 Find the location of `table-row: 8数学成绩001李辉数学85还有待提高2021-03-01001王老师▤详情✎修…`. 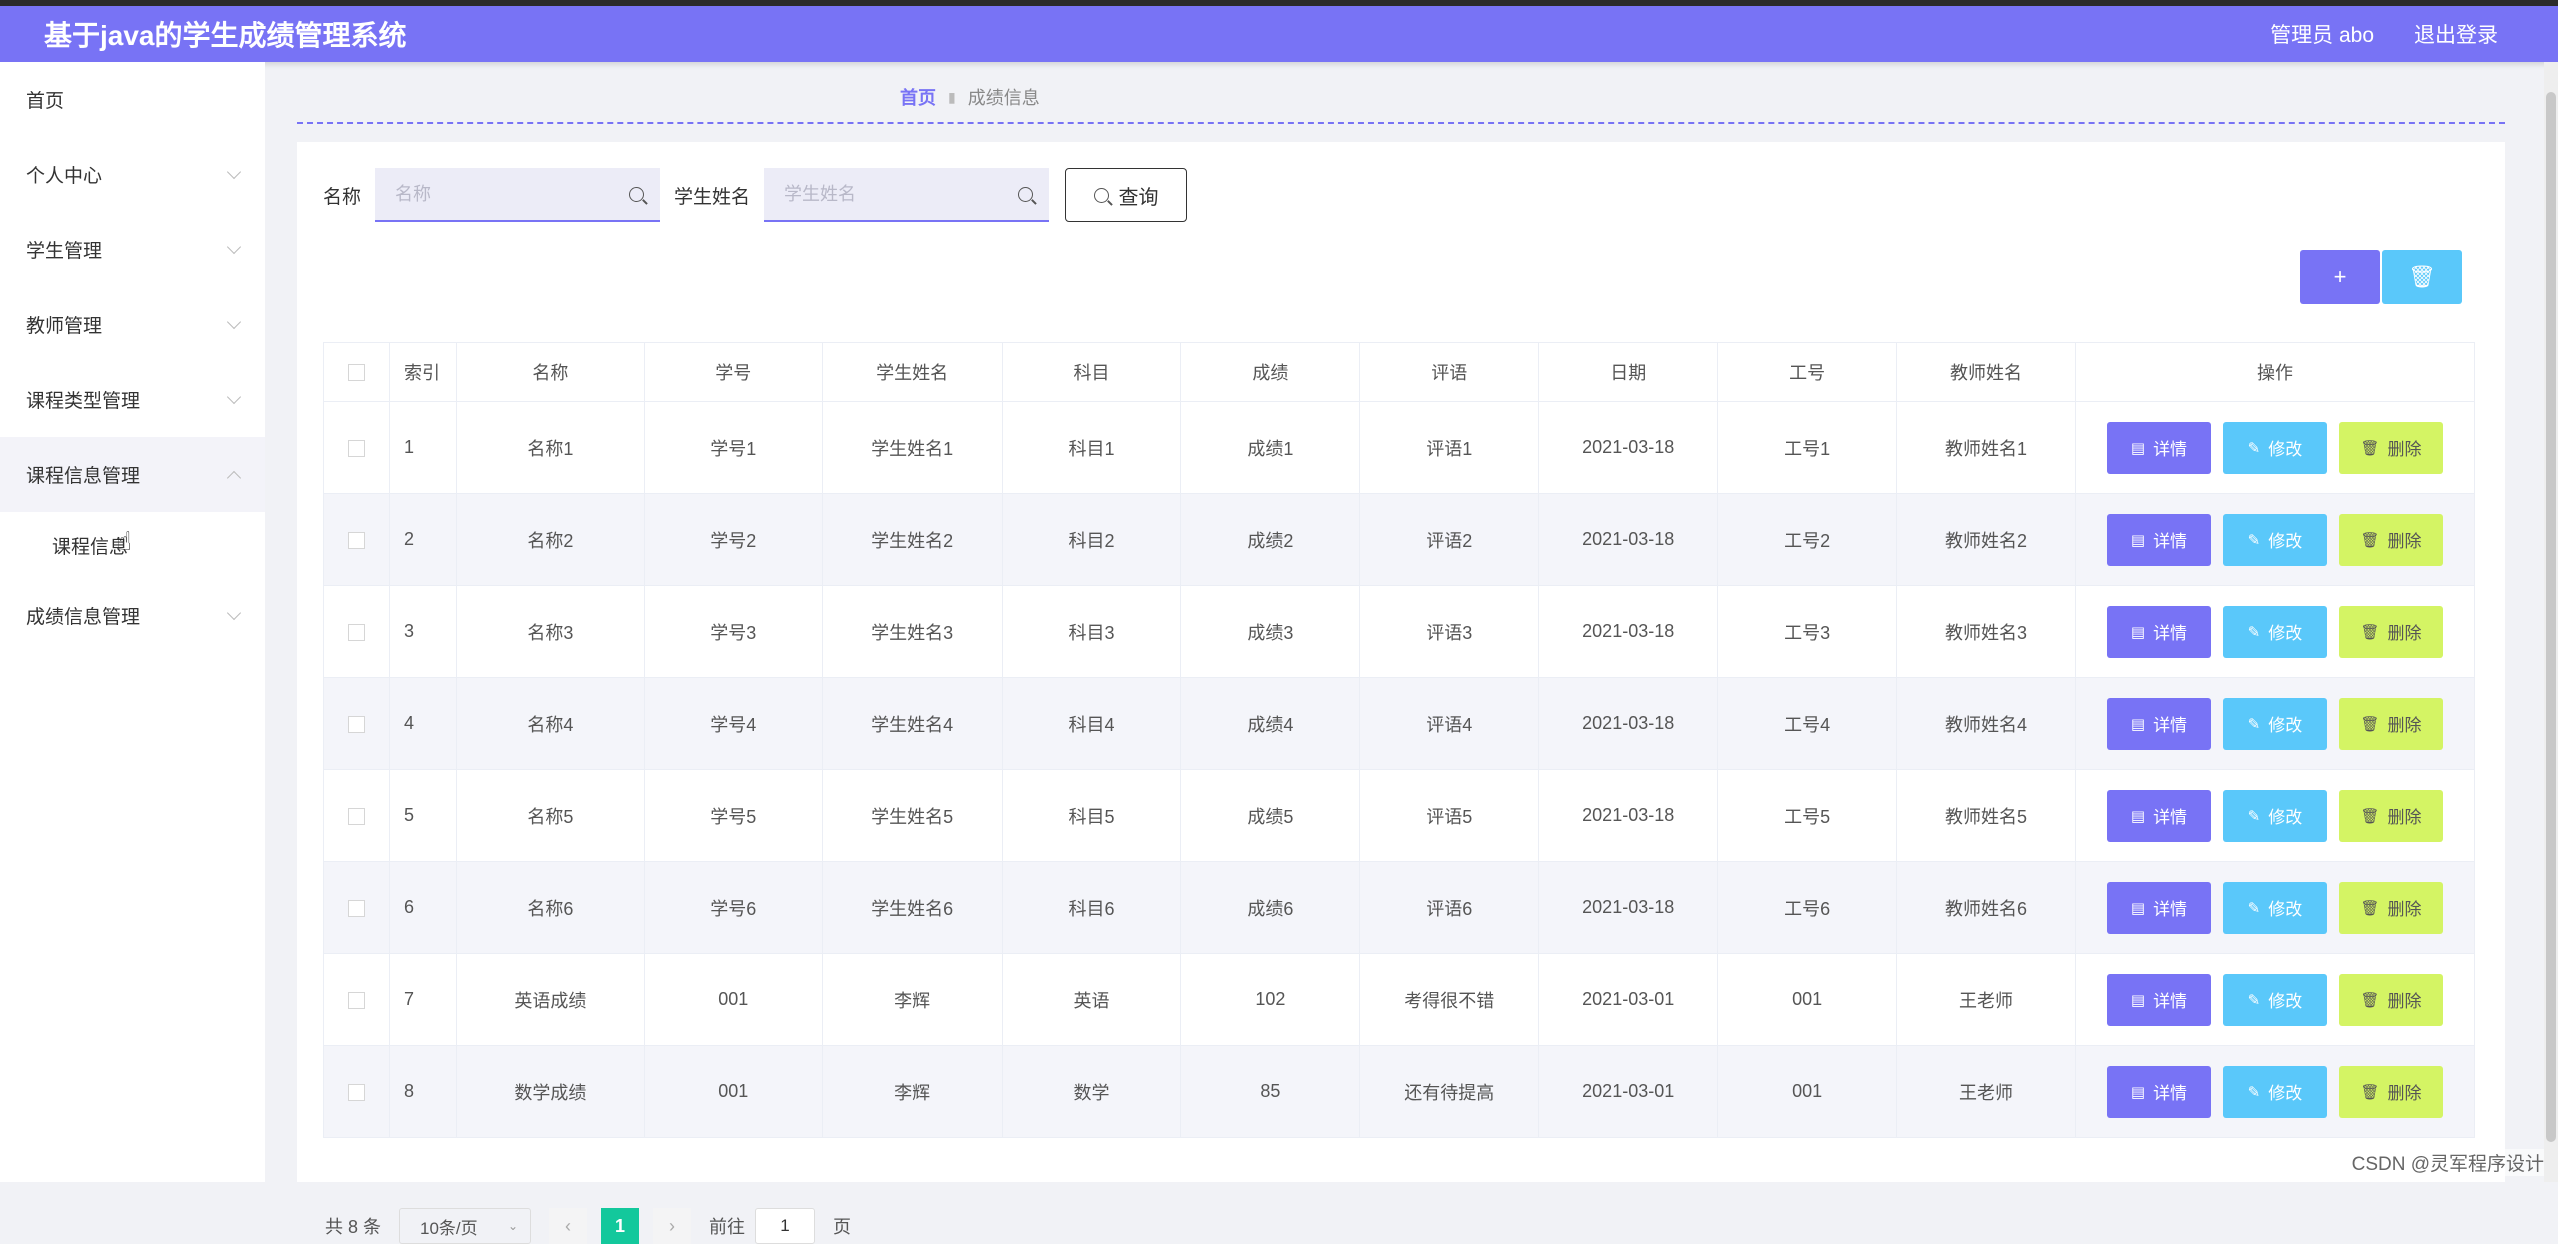

table-row: 8数学成绩001李辉数学85还有待提高2021-03-01001王老师▤详情✎修… is located at coordinates (1399, 1092).